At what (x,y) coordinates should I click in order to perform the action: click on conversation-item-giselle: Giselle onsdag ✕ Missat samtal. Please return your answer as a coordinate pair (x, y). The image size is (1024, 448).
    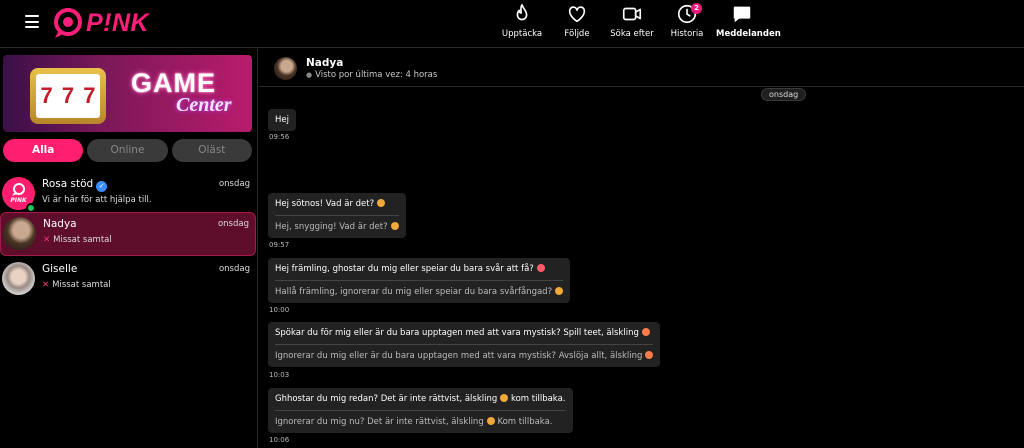
    Looking at the image, I should click on (128, 280).